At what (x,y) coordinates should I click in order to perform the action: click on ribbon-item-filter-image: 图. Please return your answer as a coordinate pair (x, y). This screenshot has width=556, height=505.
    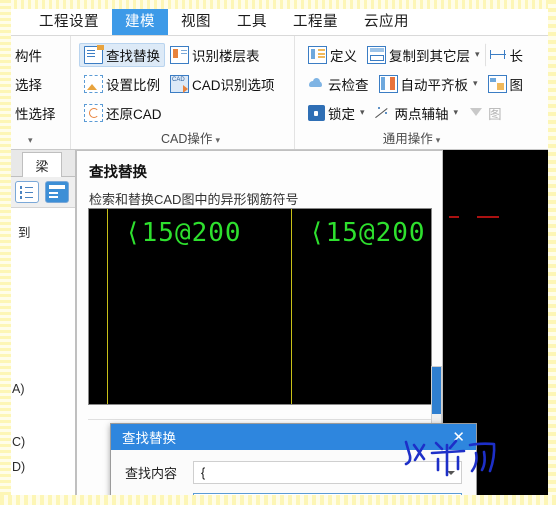
    Looking at the image, I should click on (485, 113).